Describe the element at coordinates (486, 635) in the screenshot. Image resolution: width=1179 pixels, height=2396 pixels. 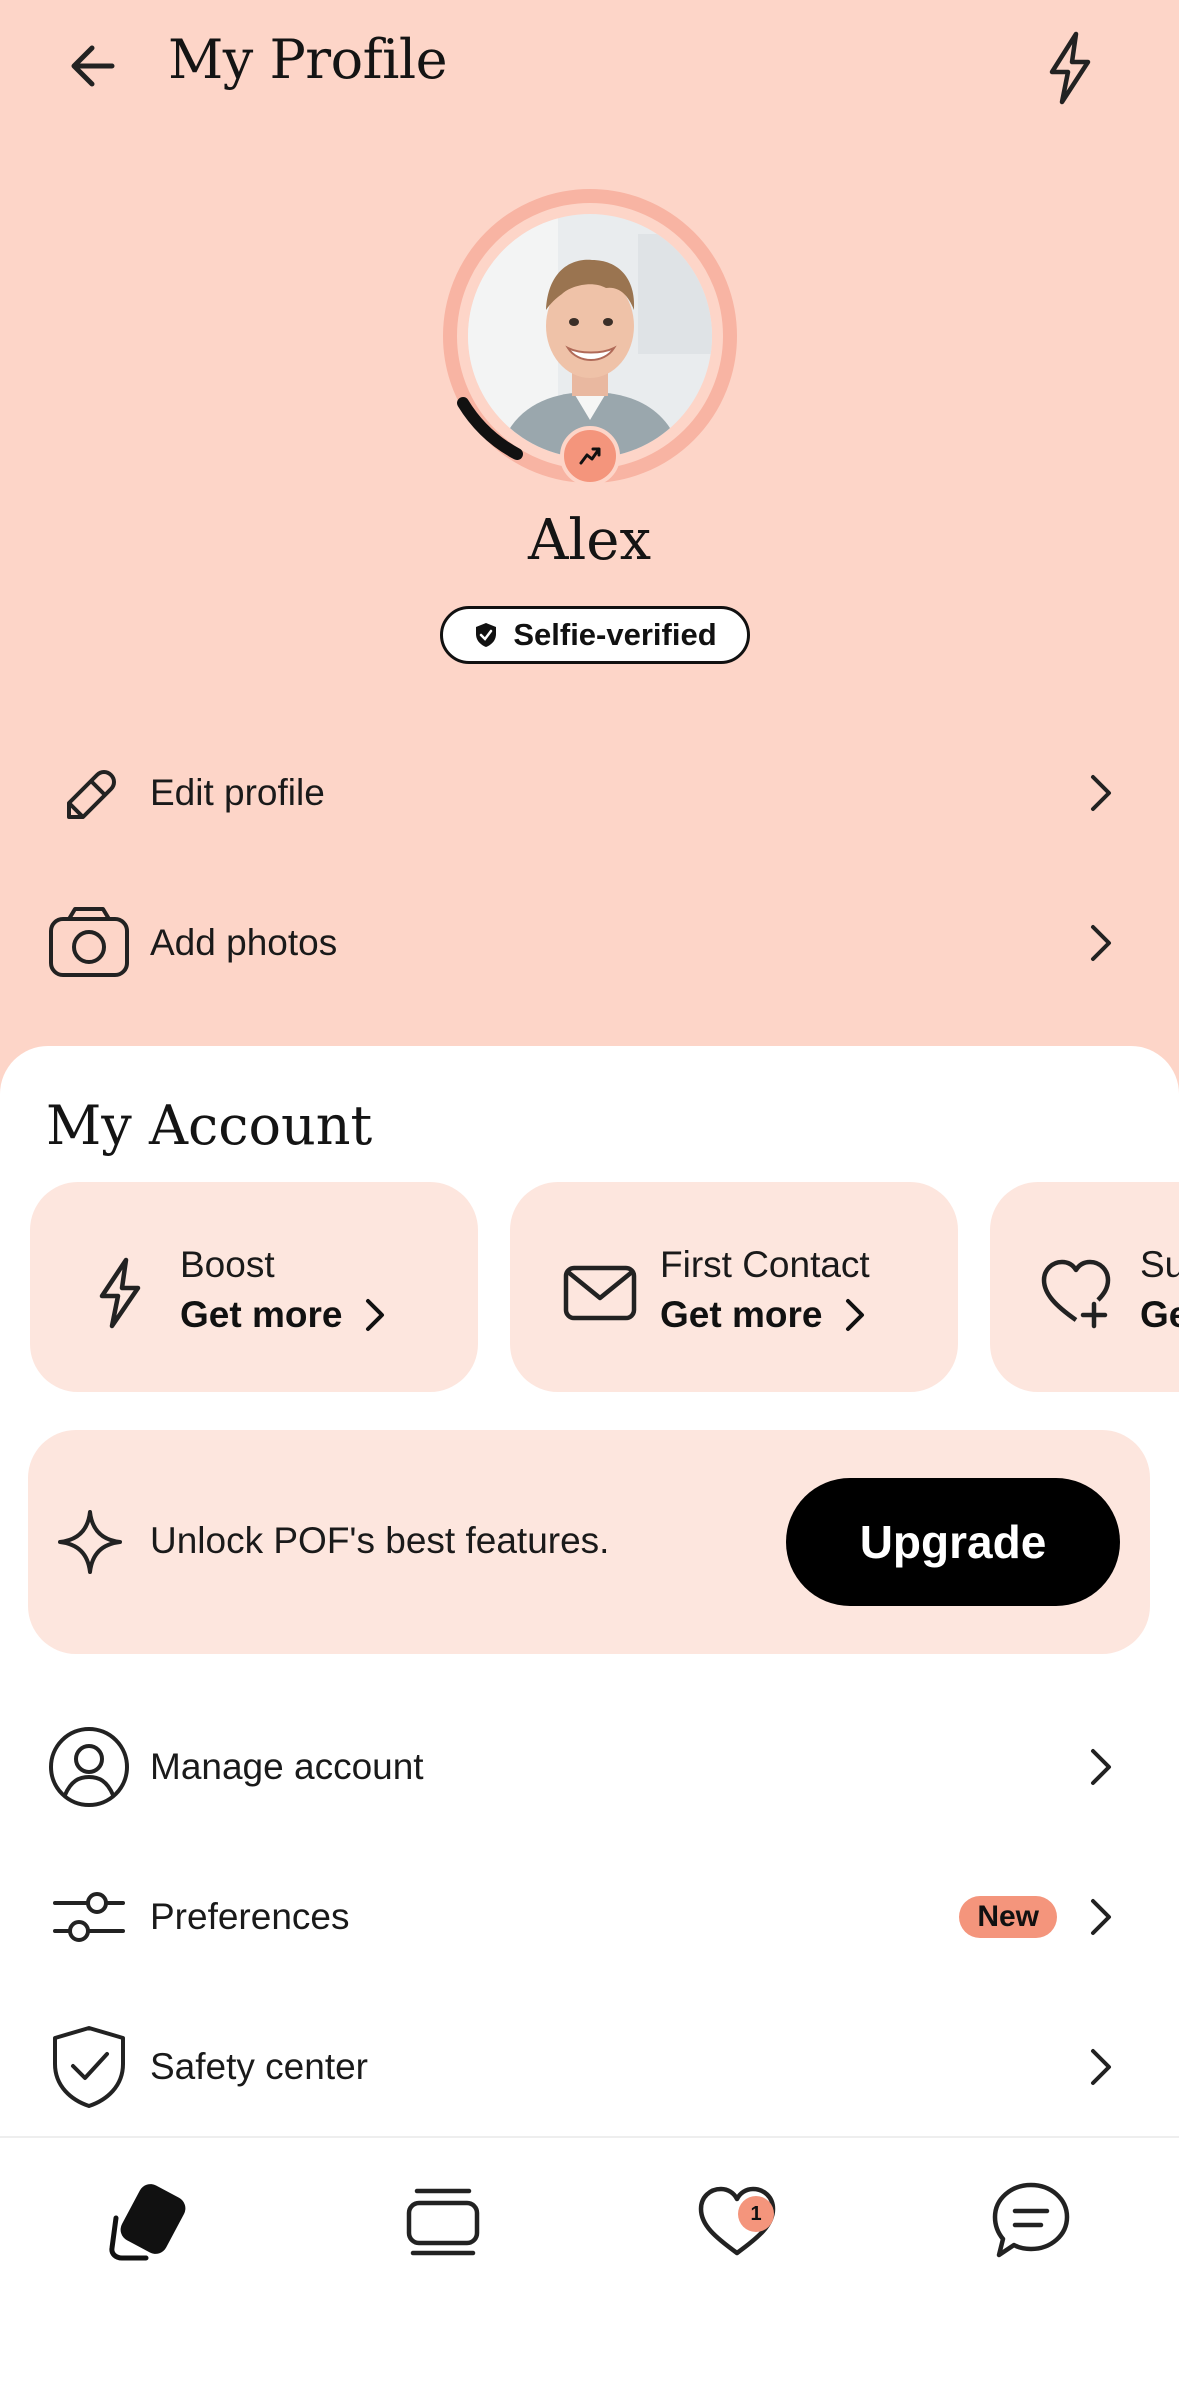
I see `shield-check-small-icon` at that location.